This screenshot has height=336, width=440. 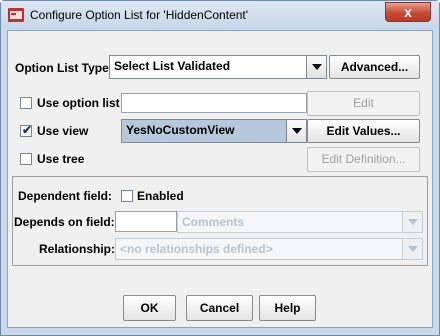 I want to click on option-list-type-select: Select List Validated, so click(x=218, y=67).